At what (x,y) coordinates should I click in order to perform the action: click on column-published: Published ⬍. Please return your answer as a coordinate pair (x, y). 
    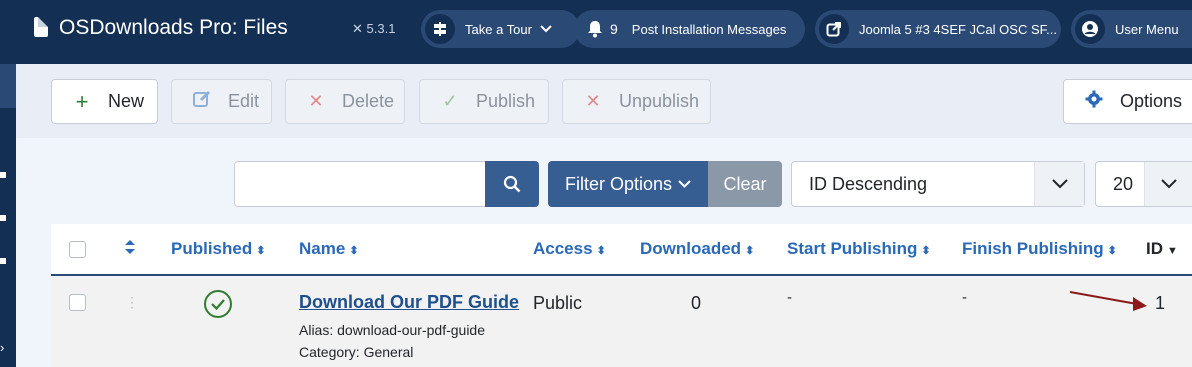
    Looking at the image, I should click on (218, 249).